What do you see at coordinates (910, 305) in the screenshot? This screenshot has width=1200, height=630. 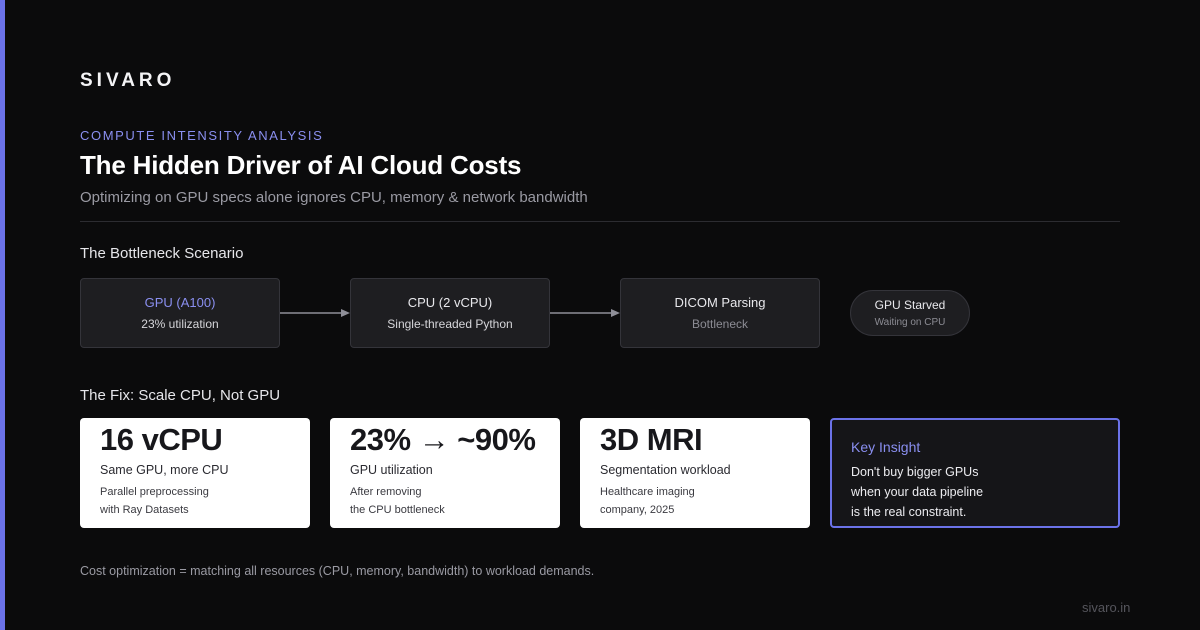 I see `pill-title: GPU Starved` at bounding box center [910, 305].